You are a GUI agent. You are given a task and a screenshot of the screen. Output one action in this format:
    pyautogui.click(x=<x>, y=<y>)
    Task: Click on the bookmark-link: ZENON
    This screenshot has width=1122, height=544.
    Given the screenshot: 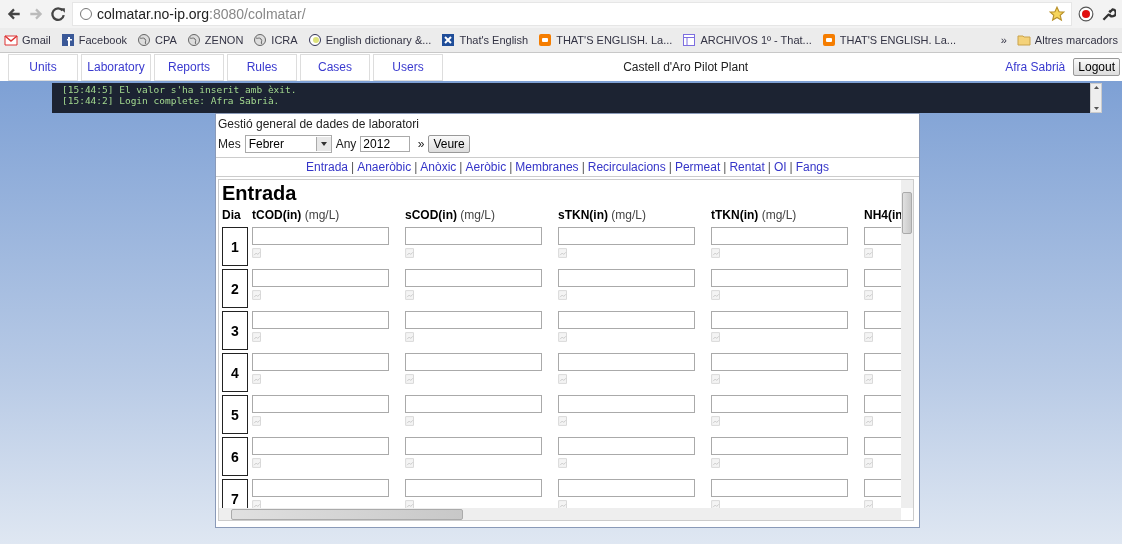 What is the action you would take?
    pyautogui.click(x=215, y=40)
    